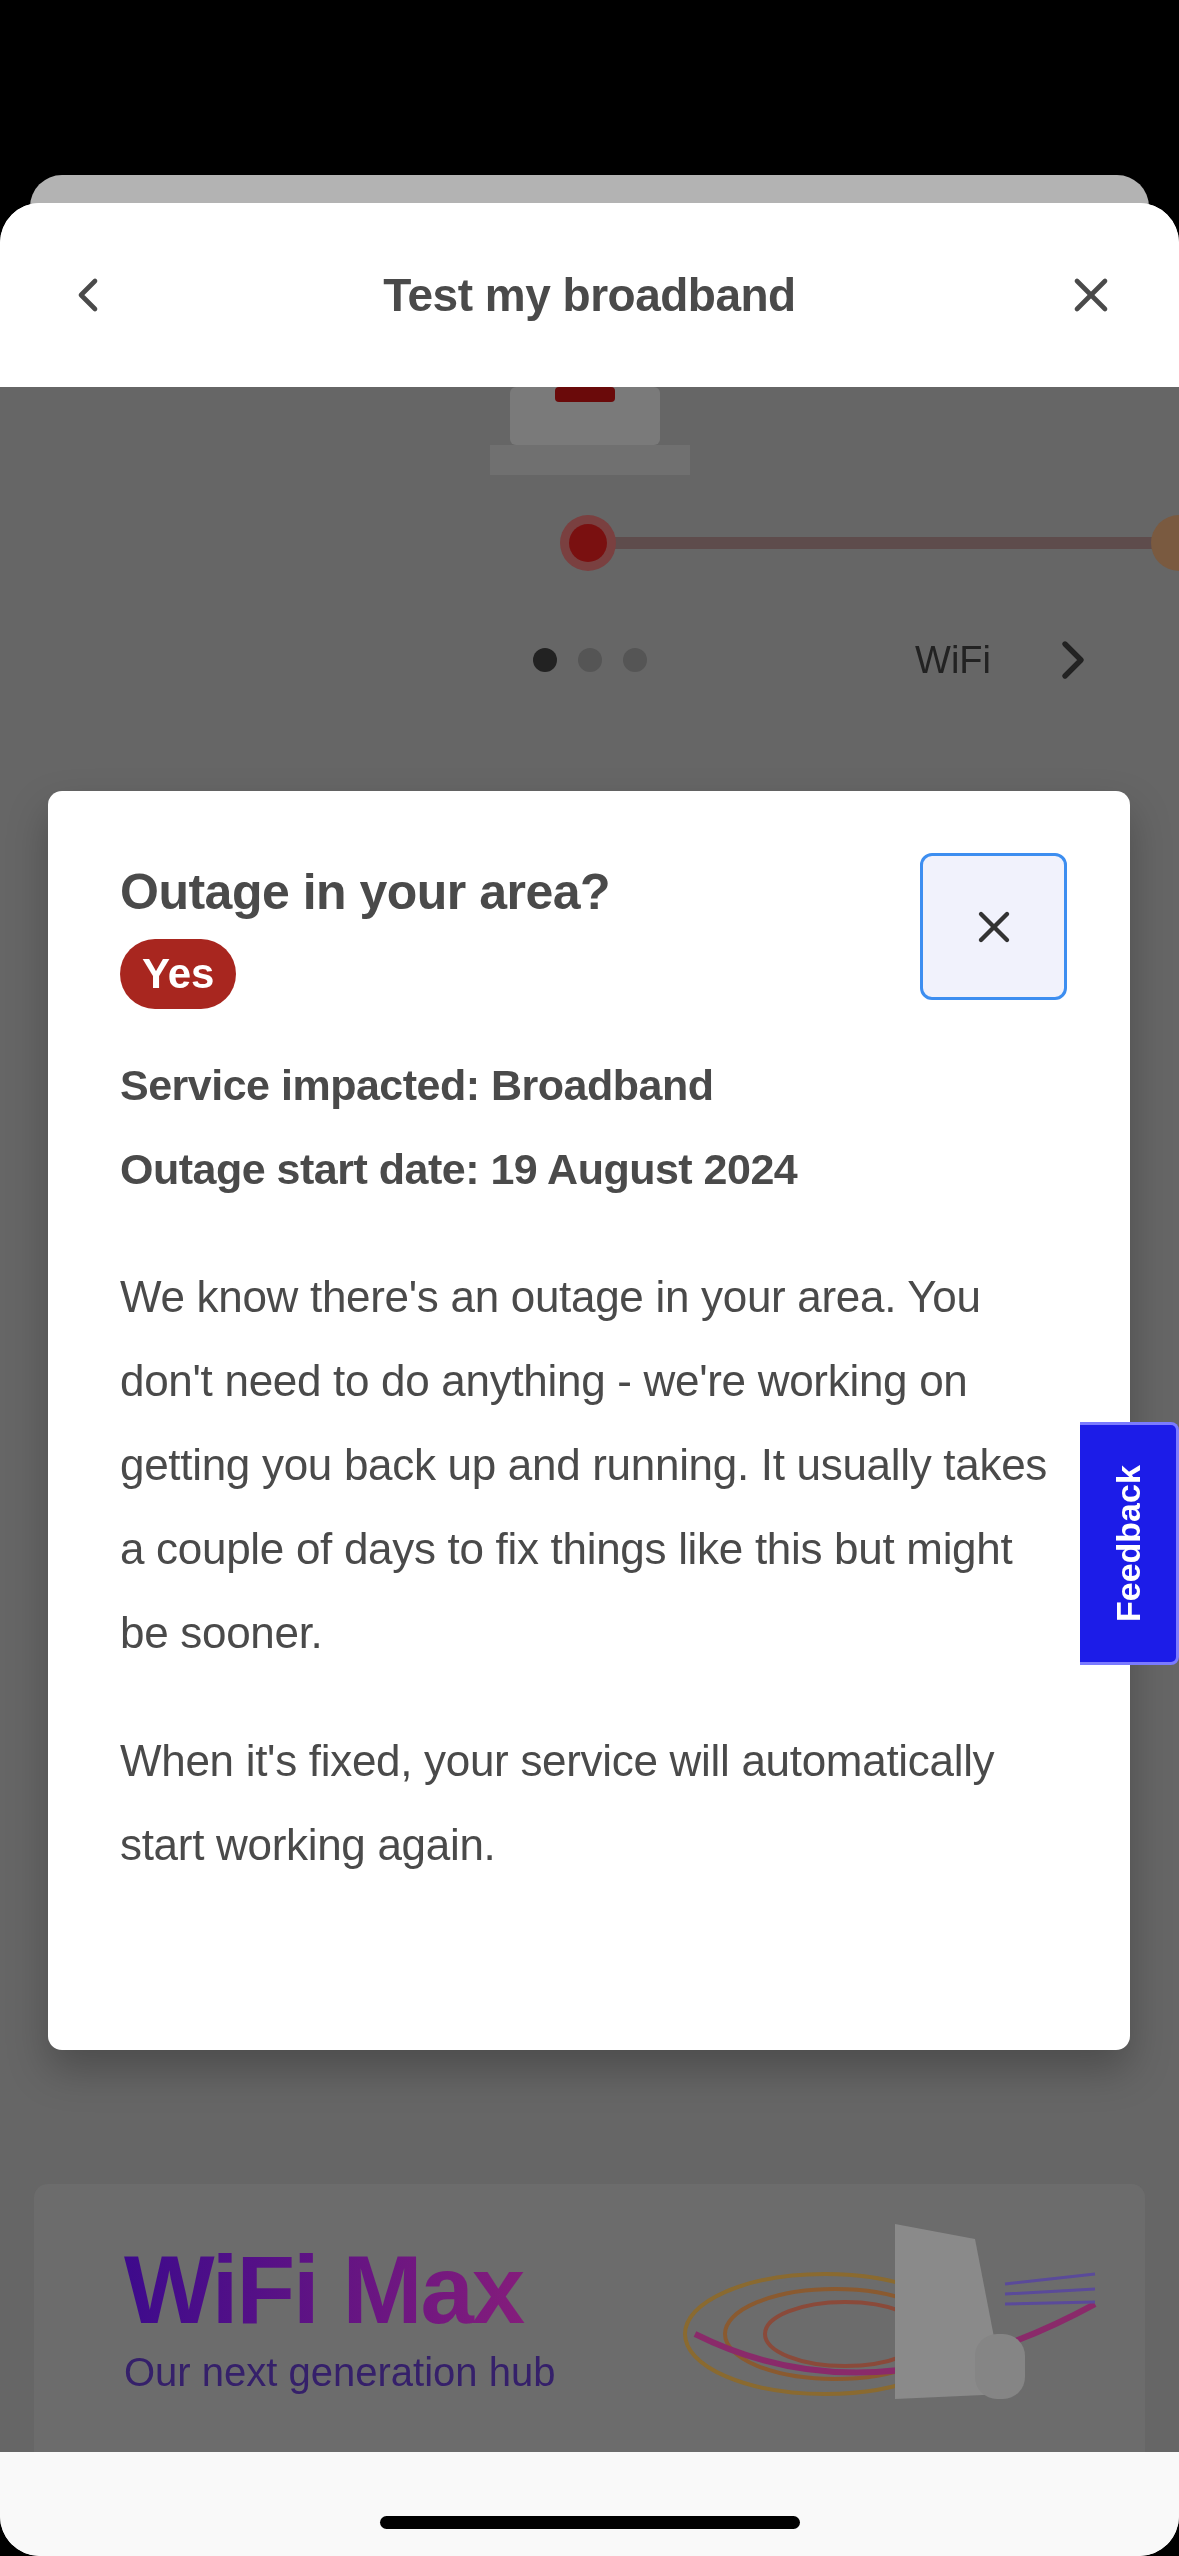 This screenshot has height=2556, width=1179. I want to click on next-link: WiFi, so click(1047, 660).